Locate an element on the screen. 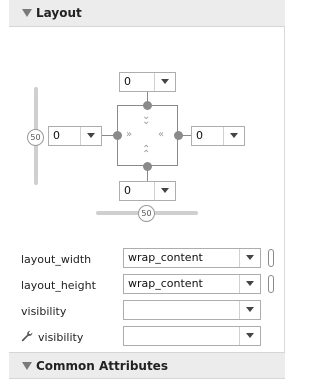  right-constraint-handle is located at coordinates (178, 135).